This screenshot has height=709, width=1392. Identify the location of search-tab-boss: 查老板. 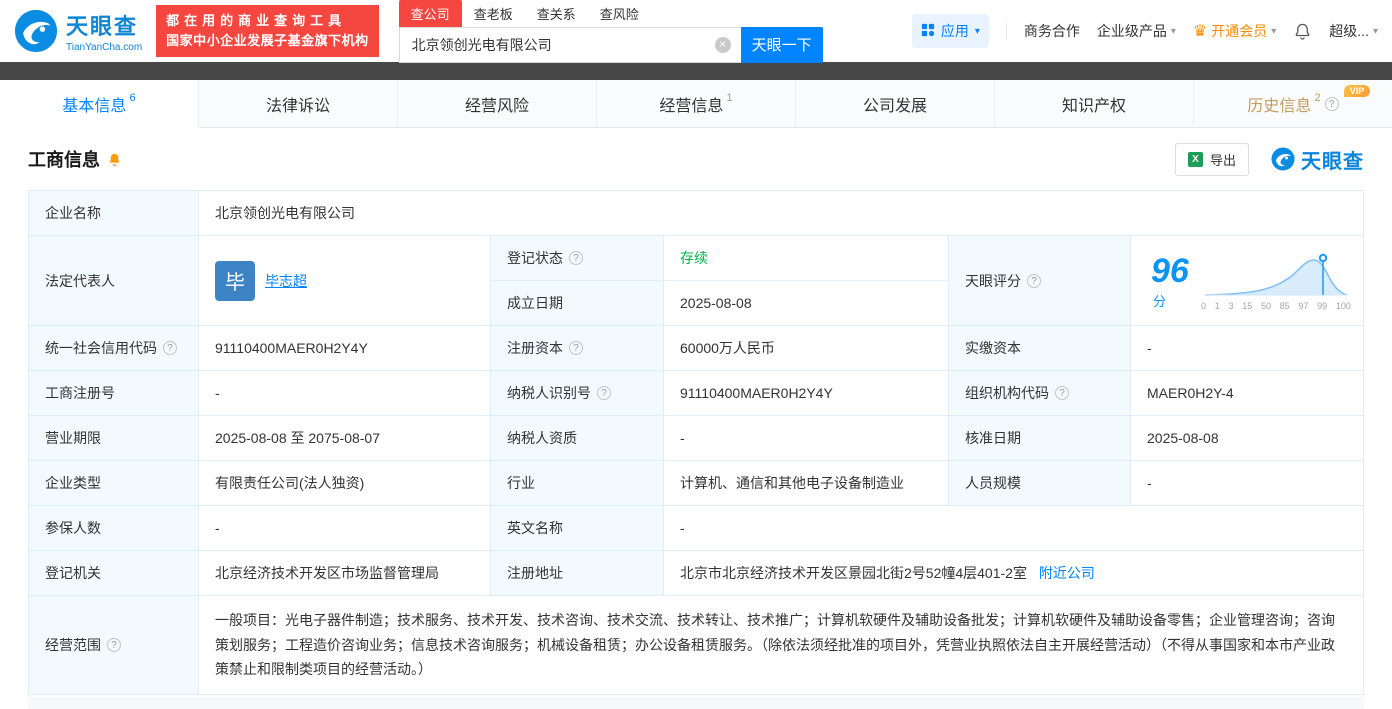
(493, 13).